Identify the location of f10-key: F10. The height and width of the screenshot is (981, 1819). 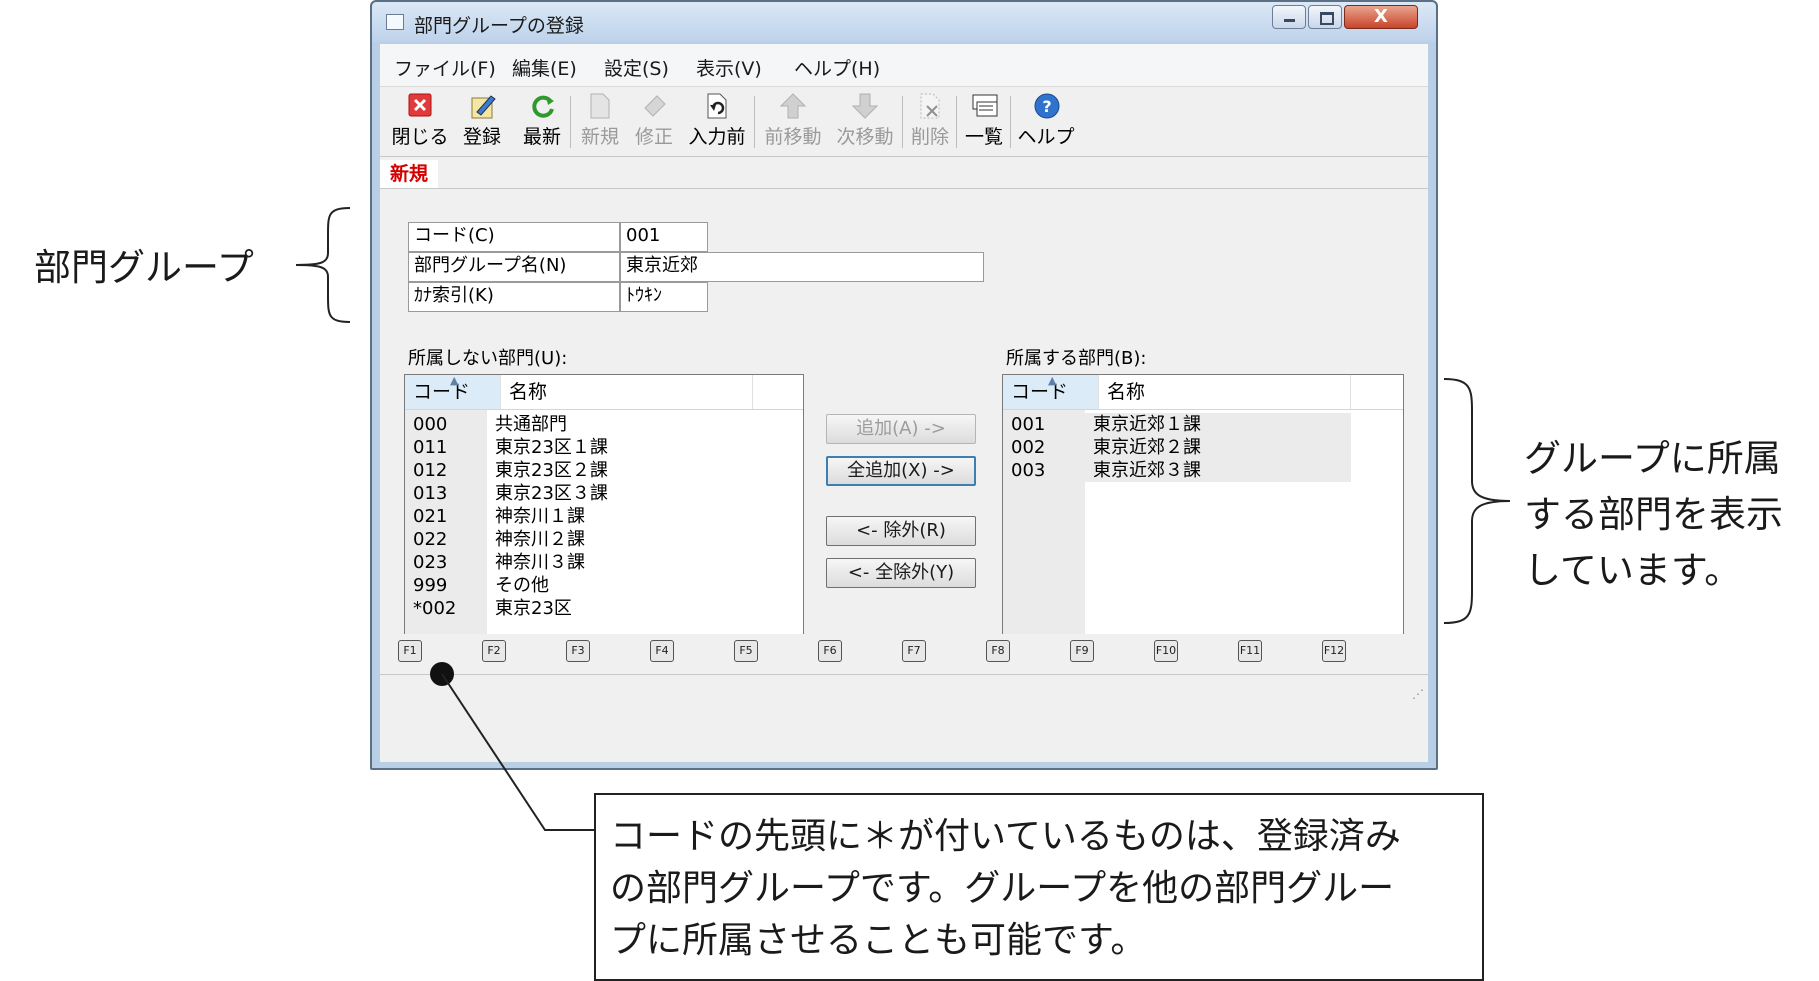
(1166, 651).